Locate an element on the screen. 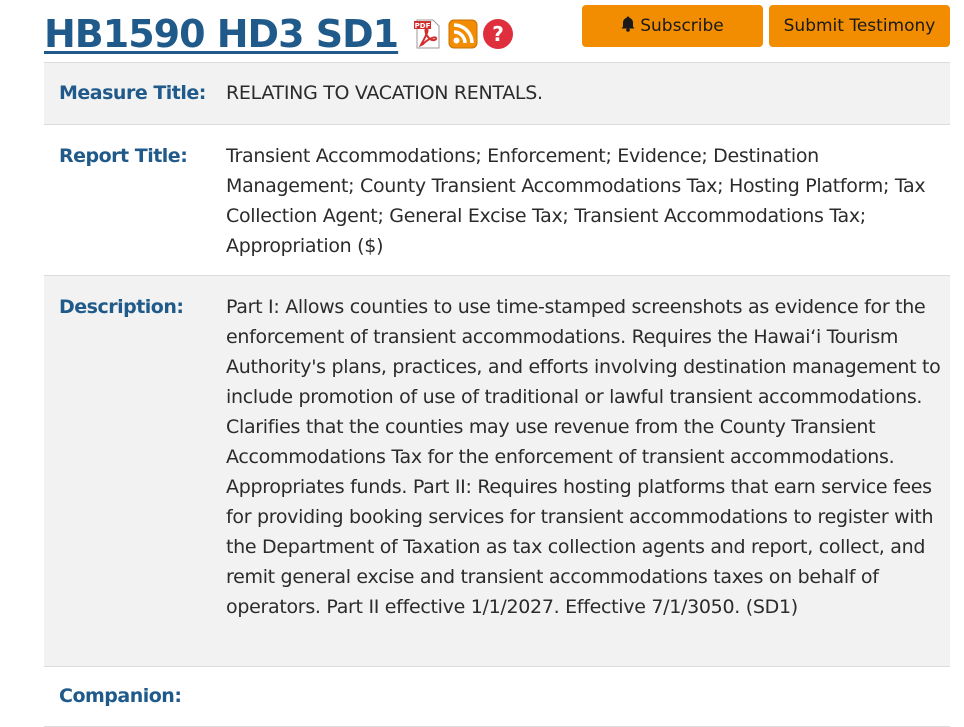 The width and height of the screenshot is (964, 727). report-title-label: Report Title: is located at coordinates (123, 156).